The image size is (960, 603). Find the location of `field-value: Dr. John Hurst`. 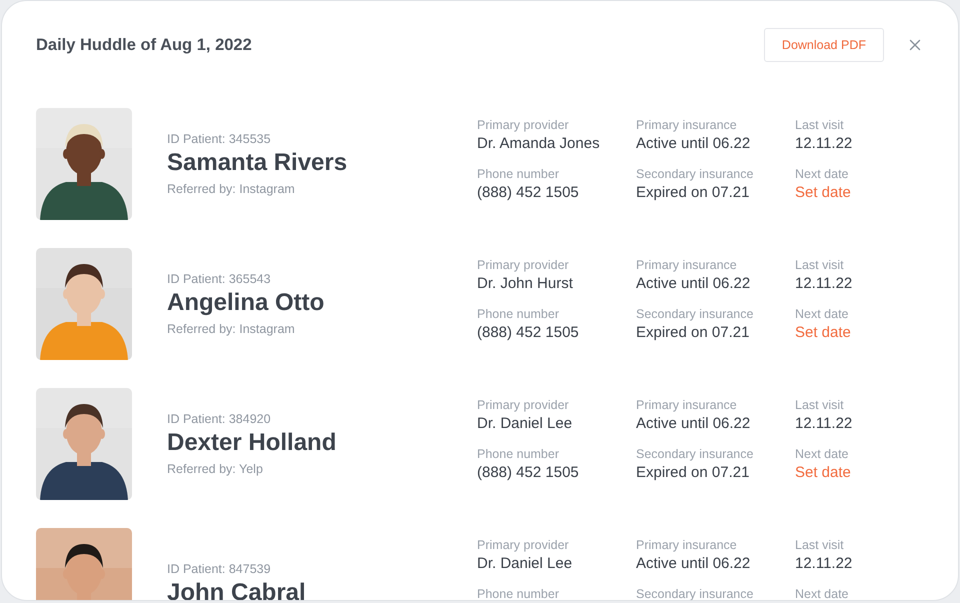

field-value: Dr. John Hurst is located at coordinates (525, 283).